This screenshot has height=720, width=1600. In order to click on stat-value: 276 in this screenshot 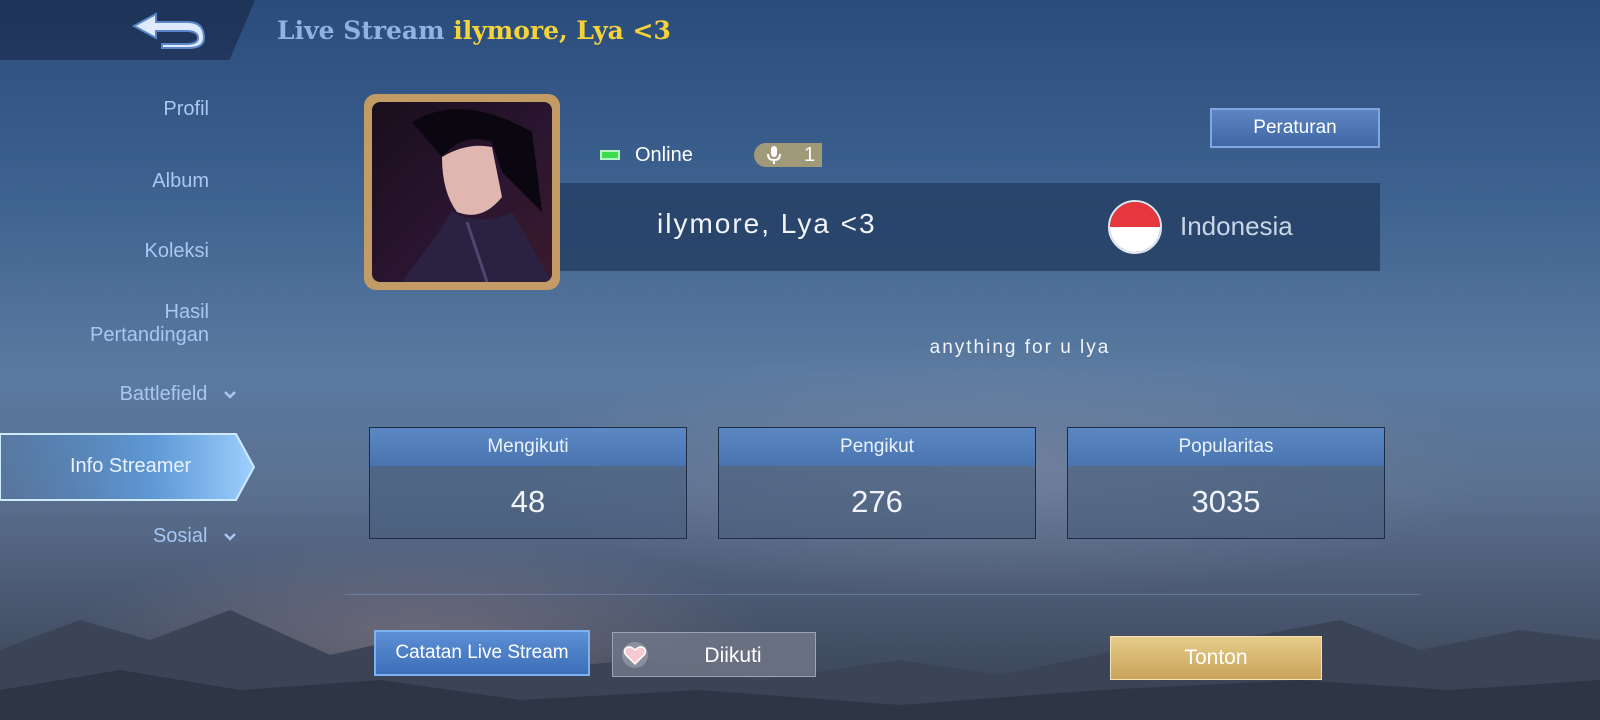, I will do `click(877, 501)`.